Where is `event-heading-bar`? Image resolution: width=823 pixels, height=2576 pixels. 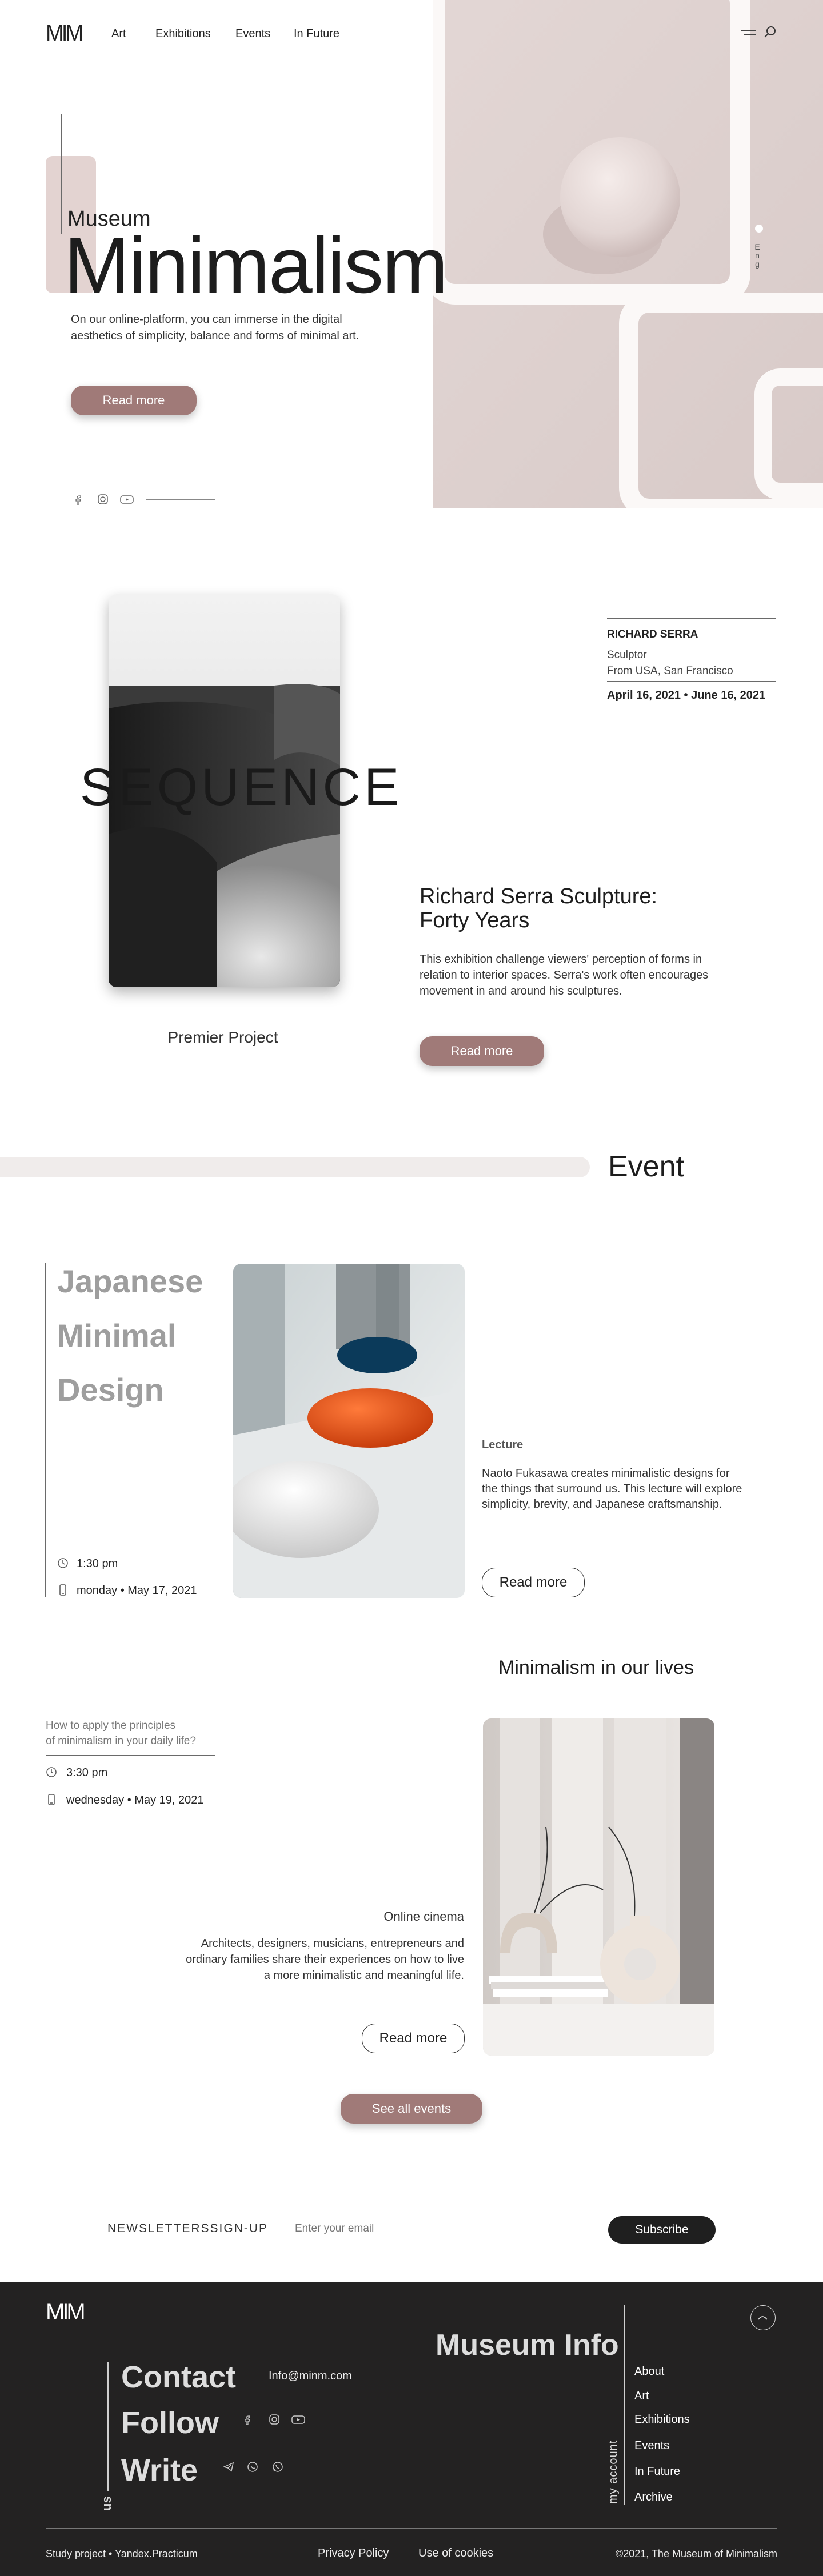
event-heading-bar is located at coordinates (295, 1167).